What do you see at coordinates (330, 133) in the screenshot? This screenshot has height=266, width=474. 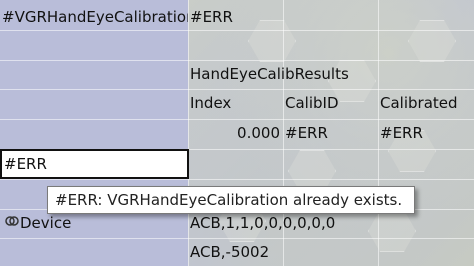 I see `cell-calibid-value: #ERR` at bounding box center [330, 133].